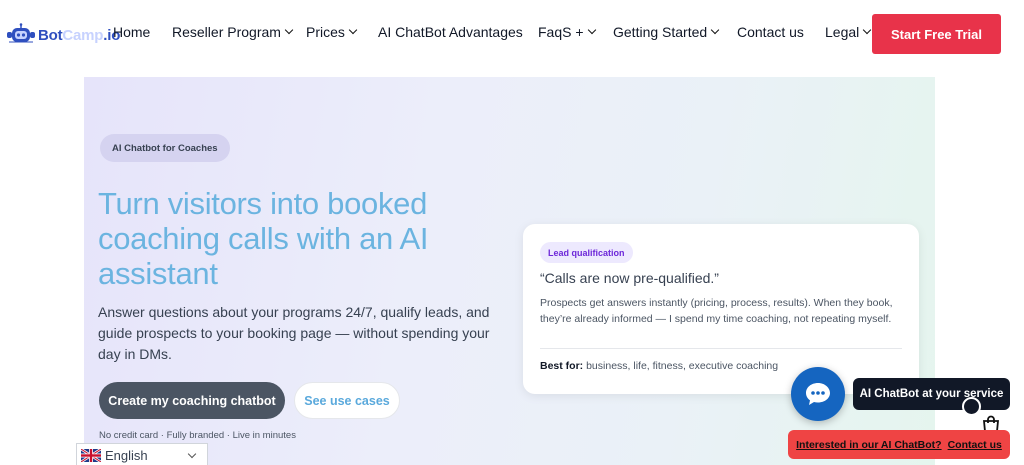 The image size is (1024, 465). I want to click on category-badge: AI Chatbot for Coaches, so click(165, 148).